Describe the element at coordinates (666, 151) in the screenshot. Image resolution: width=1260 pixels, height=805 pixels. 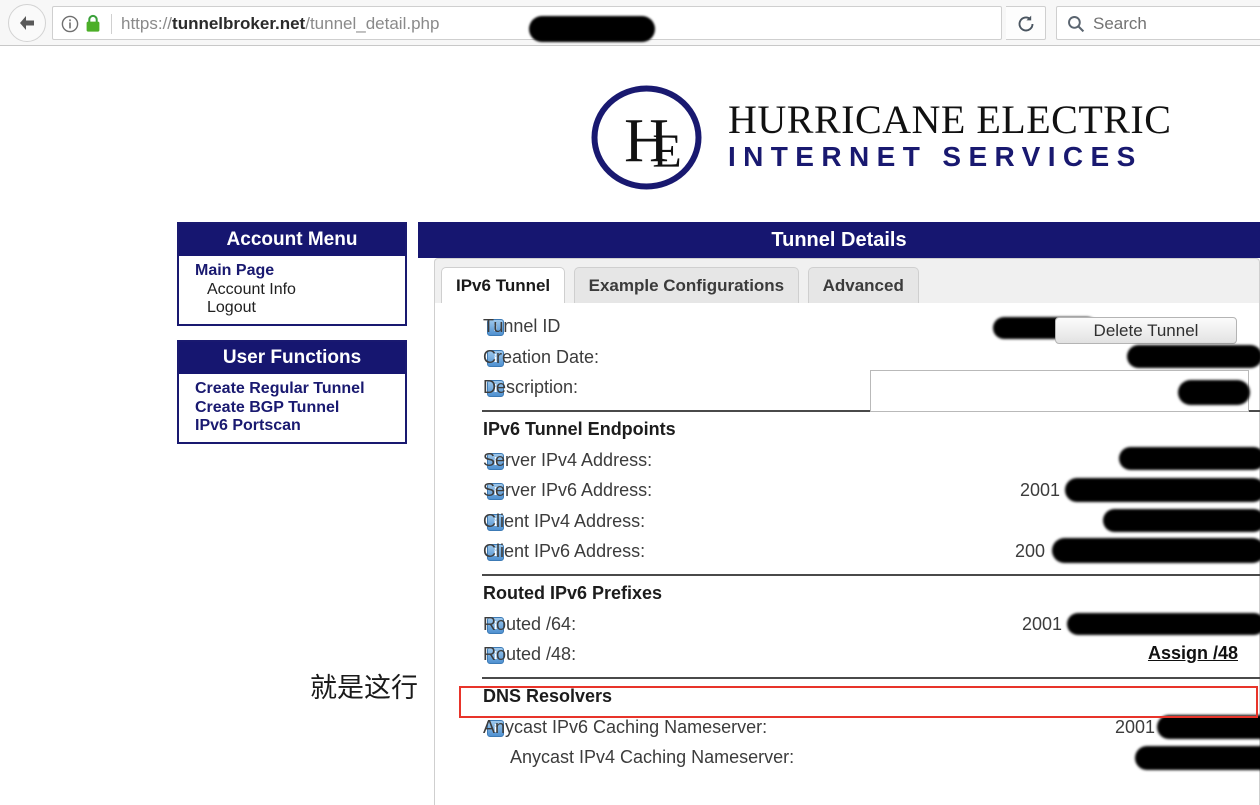
I see `svg-text: E` at that location.